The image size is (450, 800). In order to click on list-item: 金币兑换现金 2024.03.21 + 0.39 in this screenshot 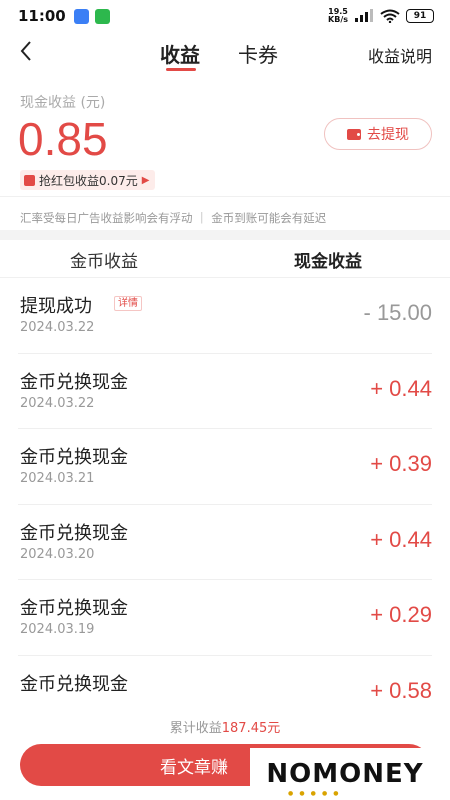, I will do `click(225, 467)`.